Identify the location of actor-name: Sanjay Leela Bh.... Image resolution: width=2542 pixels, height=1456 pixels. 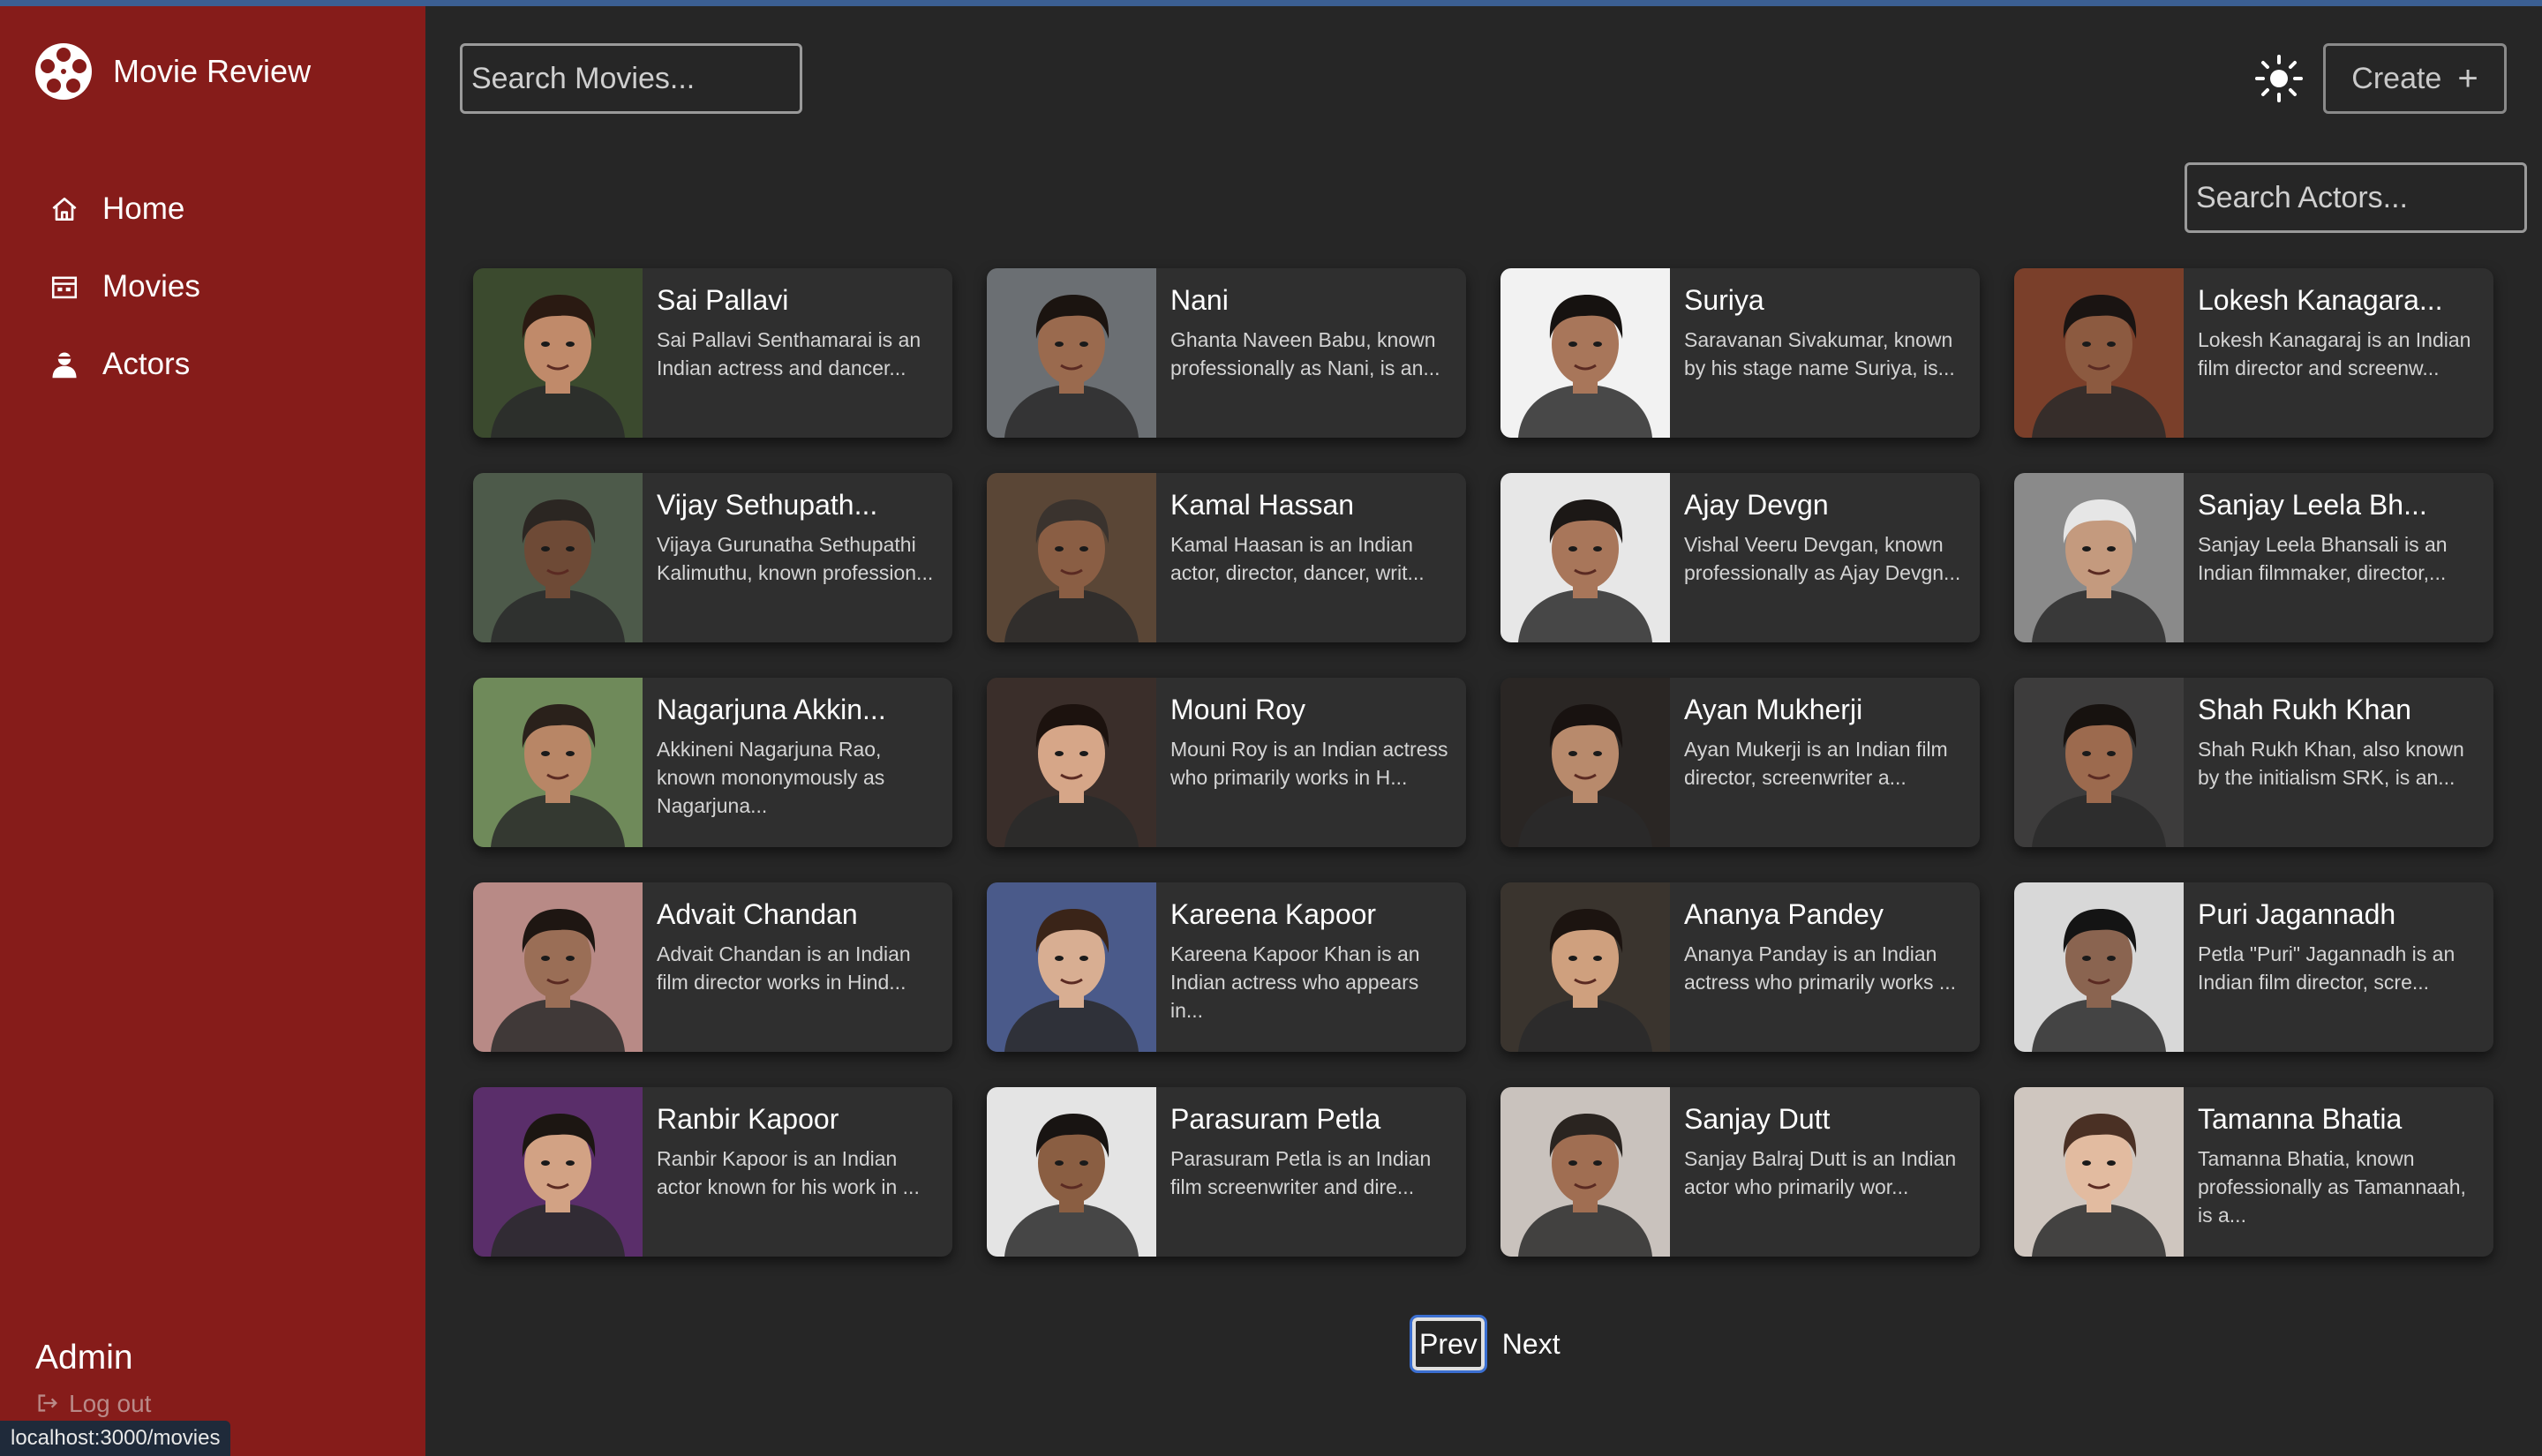
(2312, 505).